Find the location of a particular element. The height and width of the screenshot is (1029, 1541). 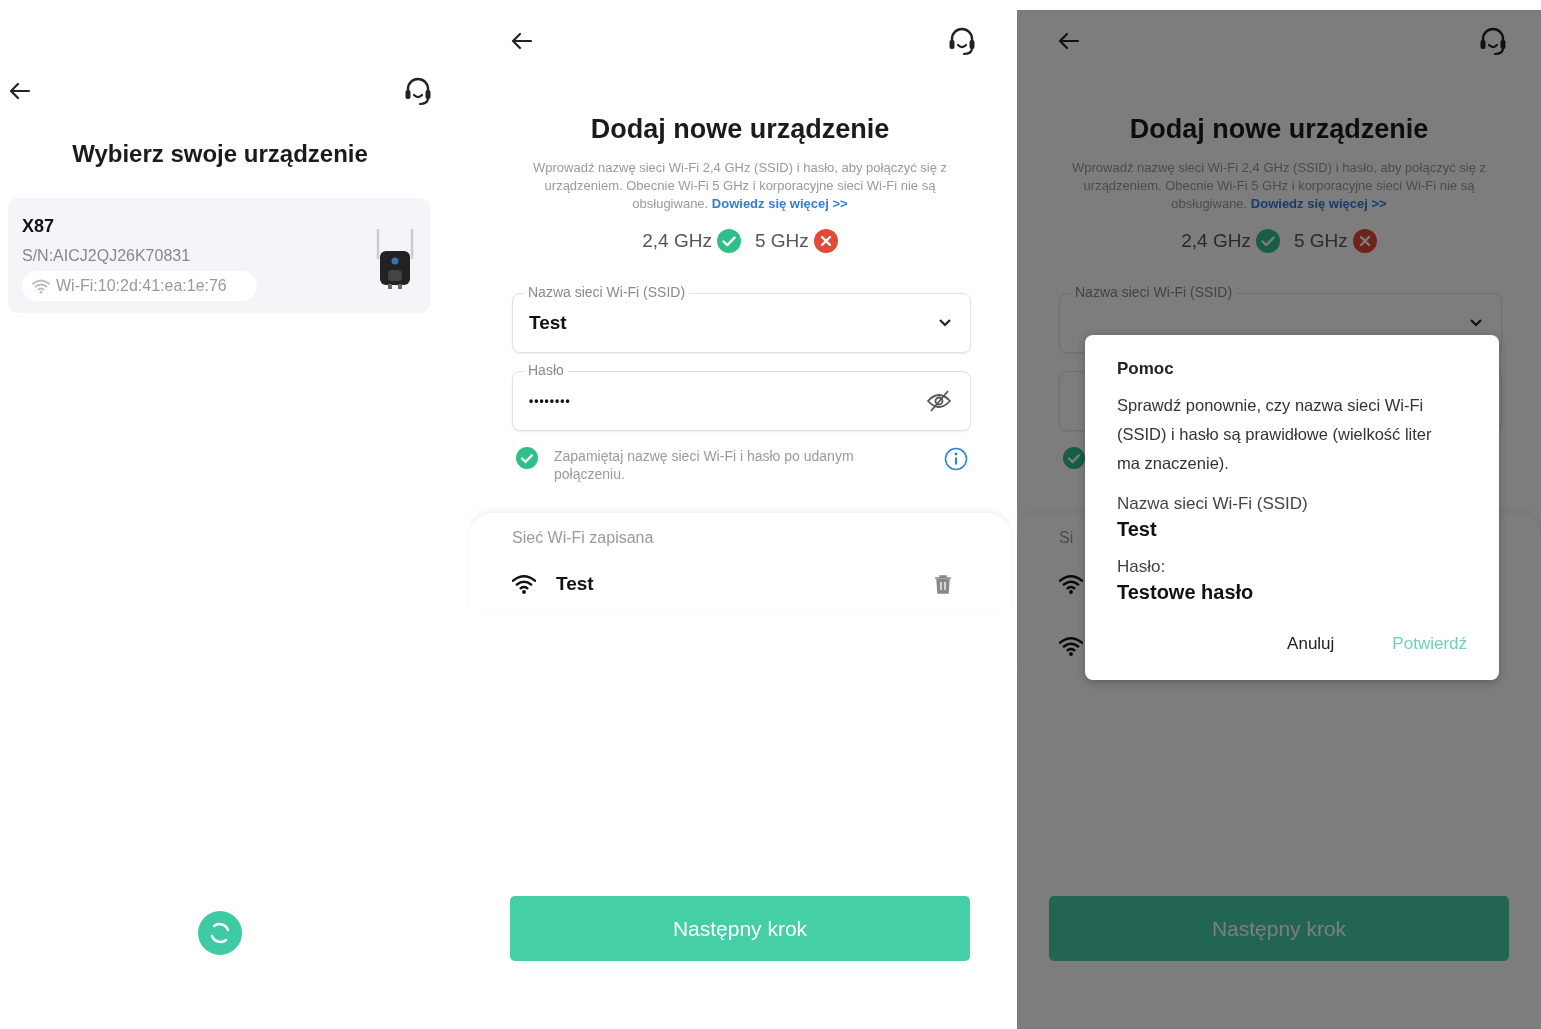

eye-off-icon is located at coordinates (939, 401).